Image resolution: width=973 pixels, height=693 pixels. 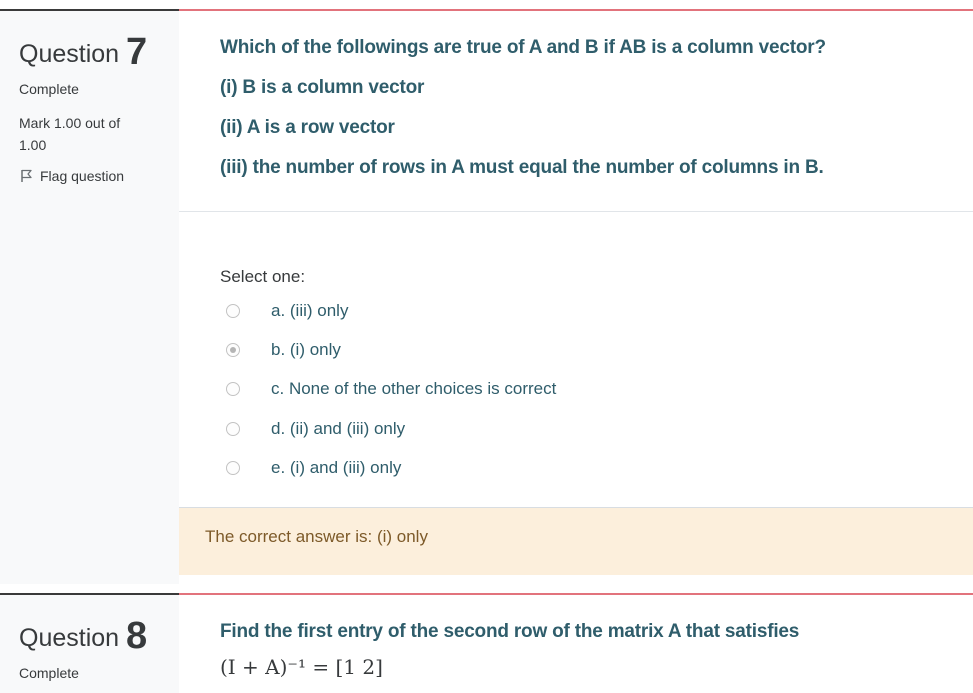 What do you see at coordinates (338, 429) in the screenshot?
I see `answer-option-label: d. (ii) and (iii) only` at bounding box center [338, 429].